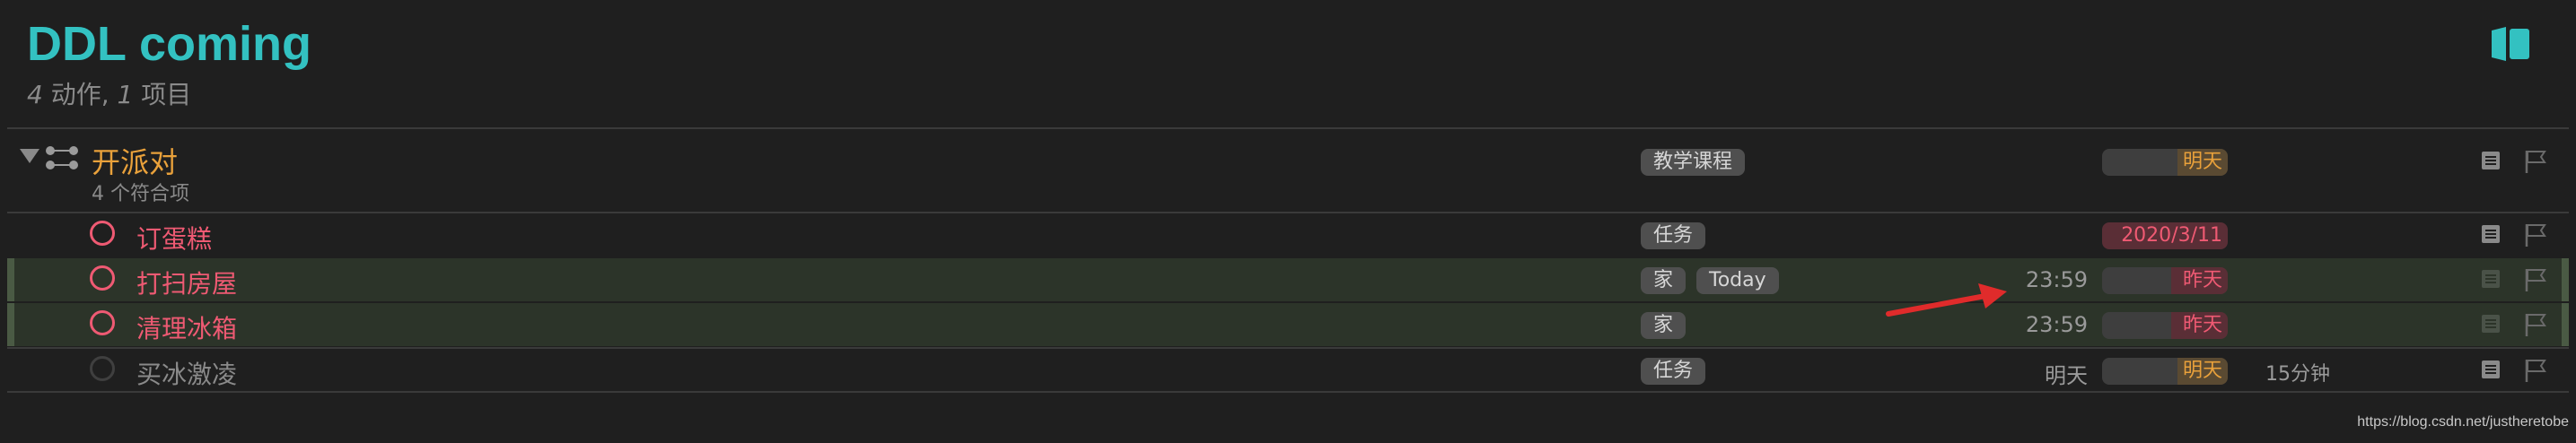 The height and width of the screenshot is (443, 2576). Describe the element at coordinates (1737, 280) in the screenshot. I see `task-tag: Today` at that location.